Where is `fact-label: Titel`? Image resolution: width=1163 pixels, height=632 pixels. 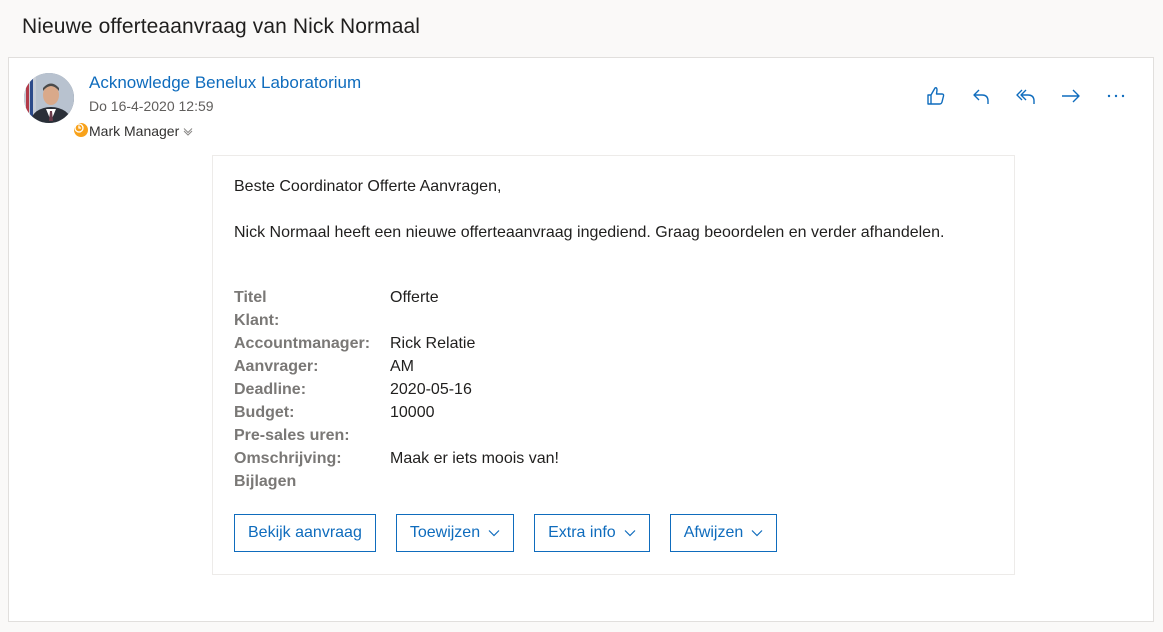
fact-label: Titel is located at coordinates (250, 297).